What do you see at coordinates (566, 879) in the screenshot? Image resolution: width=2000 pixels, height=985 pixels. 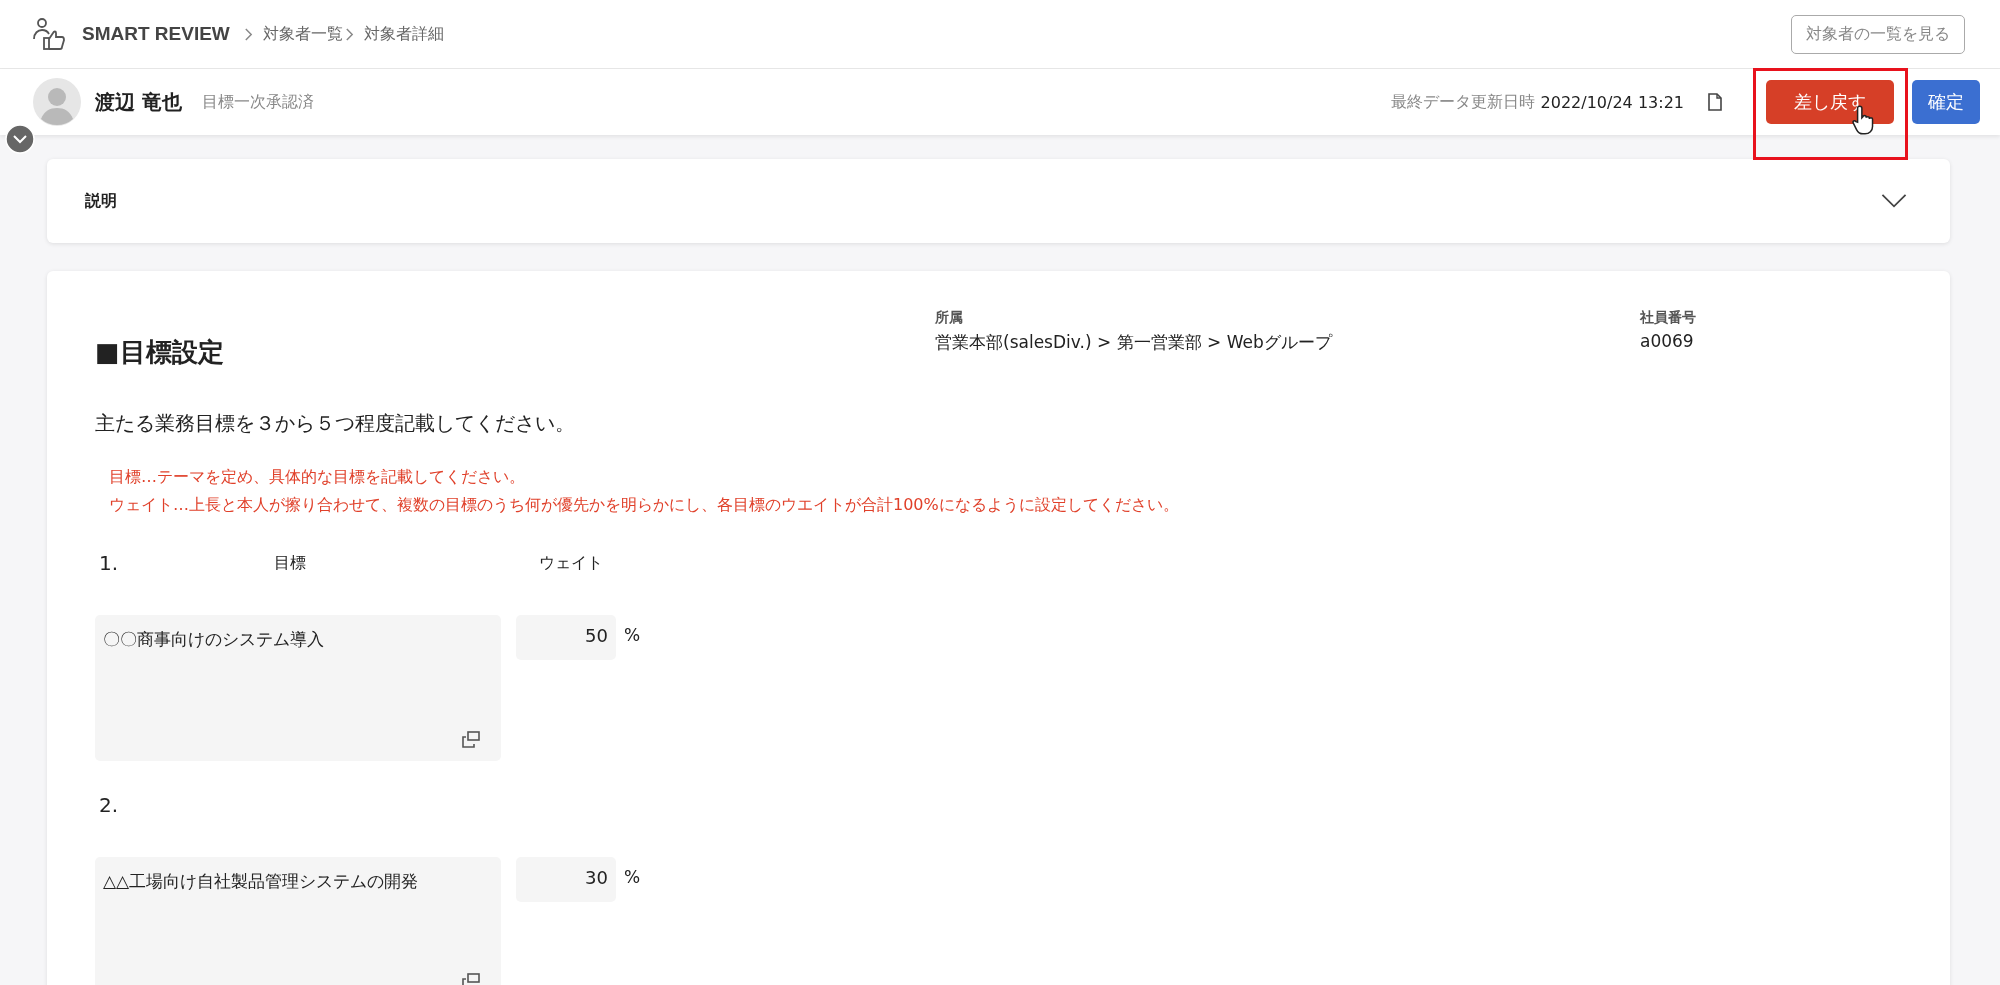 I see `weight-field: 30` at bounding box center [566, 879].